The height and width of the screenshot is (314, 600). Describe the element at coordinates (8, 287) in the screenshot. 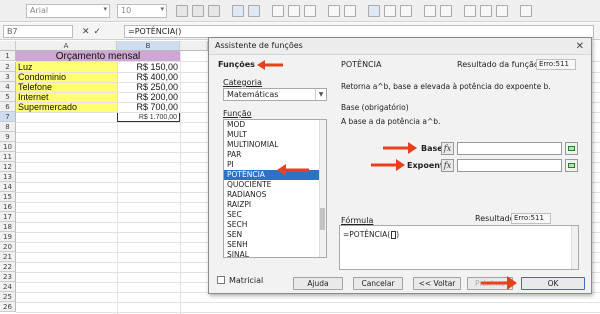

I see `row-header: 24` at that location.